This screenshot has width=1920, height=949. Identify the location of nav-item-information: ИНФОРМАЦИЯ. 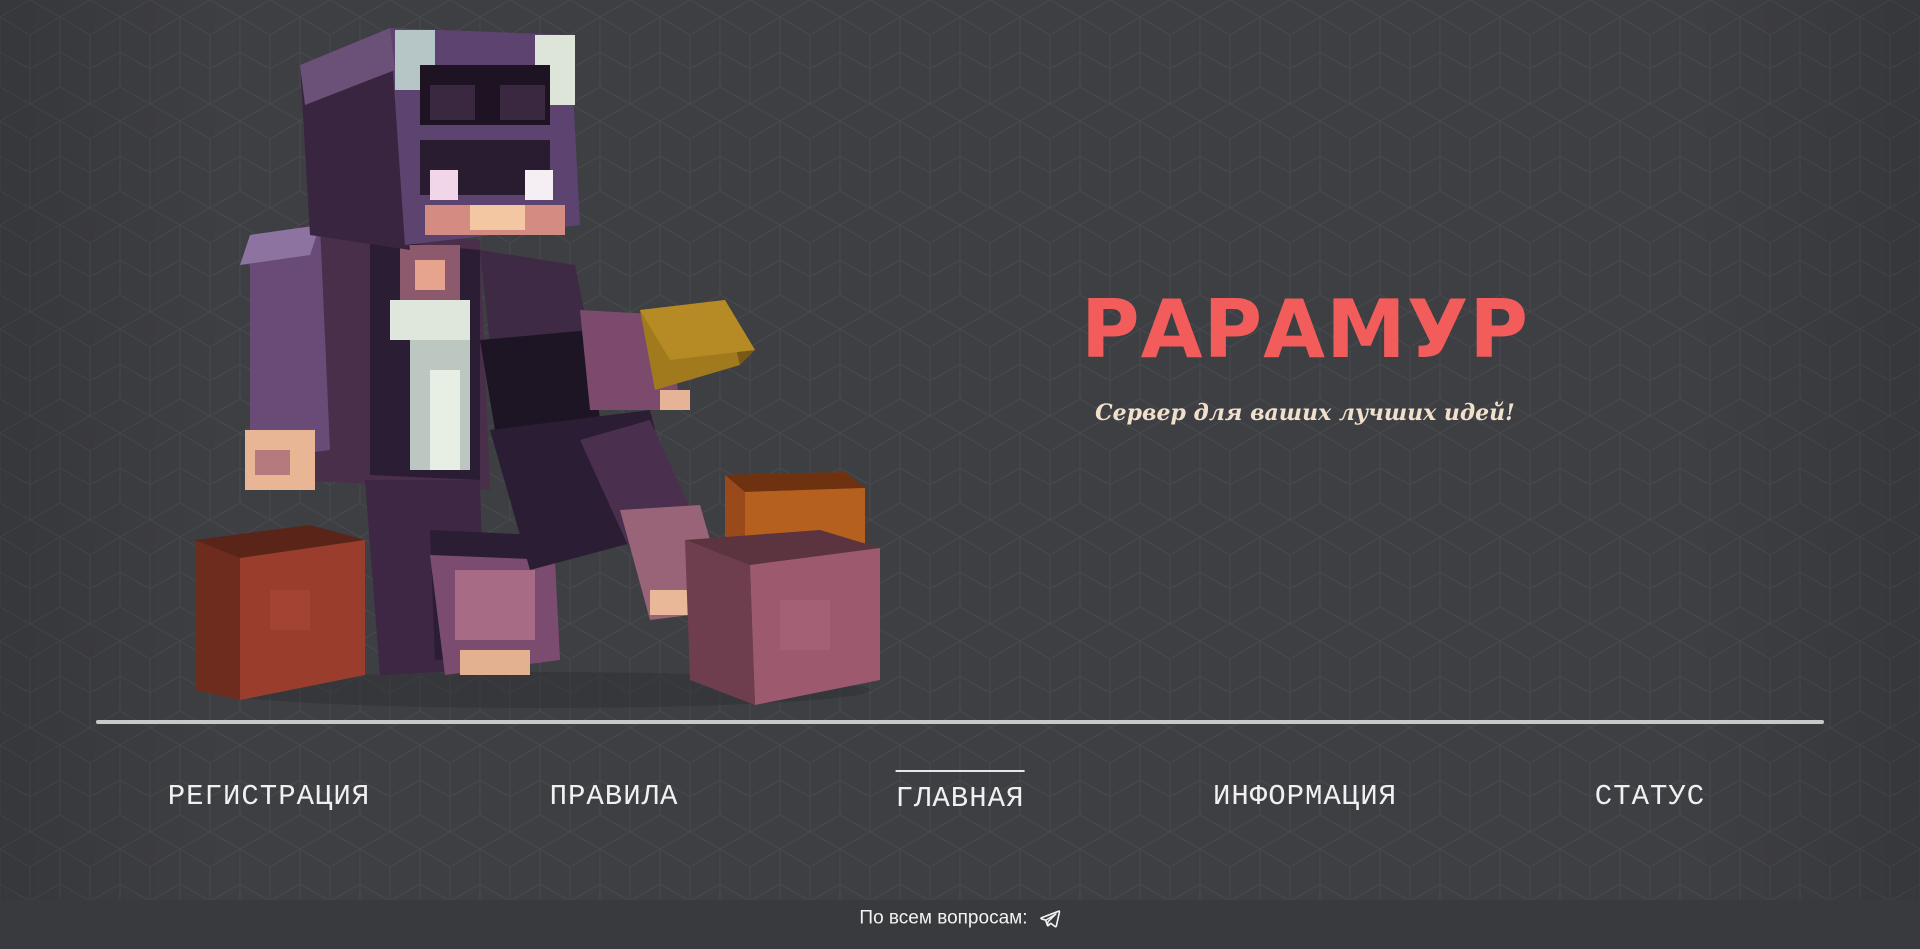
(1305, 791).